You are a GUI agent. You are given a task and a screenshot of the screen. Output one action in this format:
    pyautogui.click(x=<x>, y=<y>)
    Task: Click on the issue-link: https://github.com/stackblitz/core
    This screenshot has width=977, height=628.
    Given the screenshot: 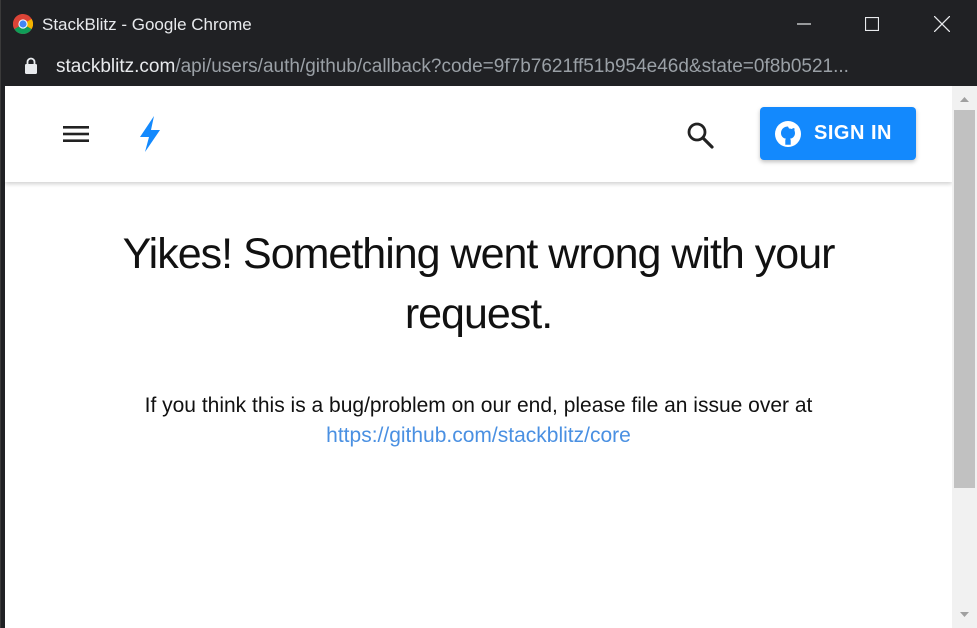 What is the action you would take?
    pyautogui.click(x=478, y=435)
    